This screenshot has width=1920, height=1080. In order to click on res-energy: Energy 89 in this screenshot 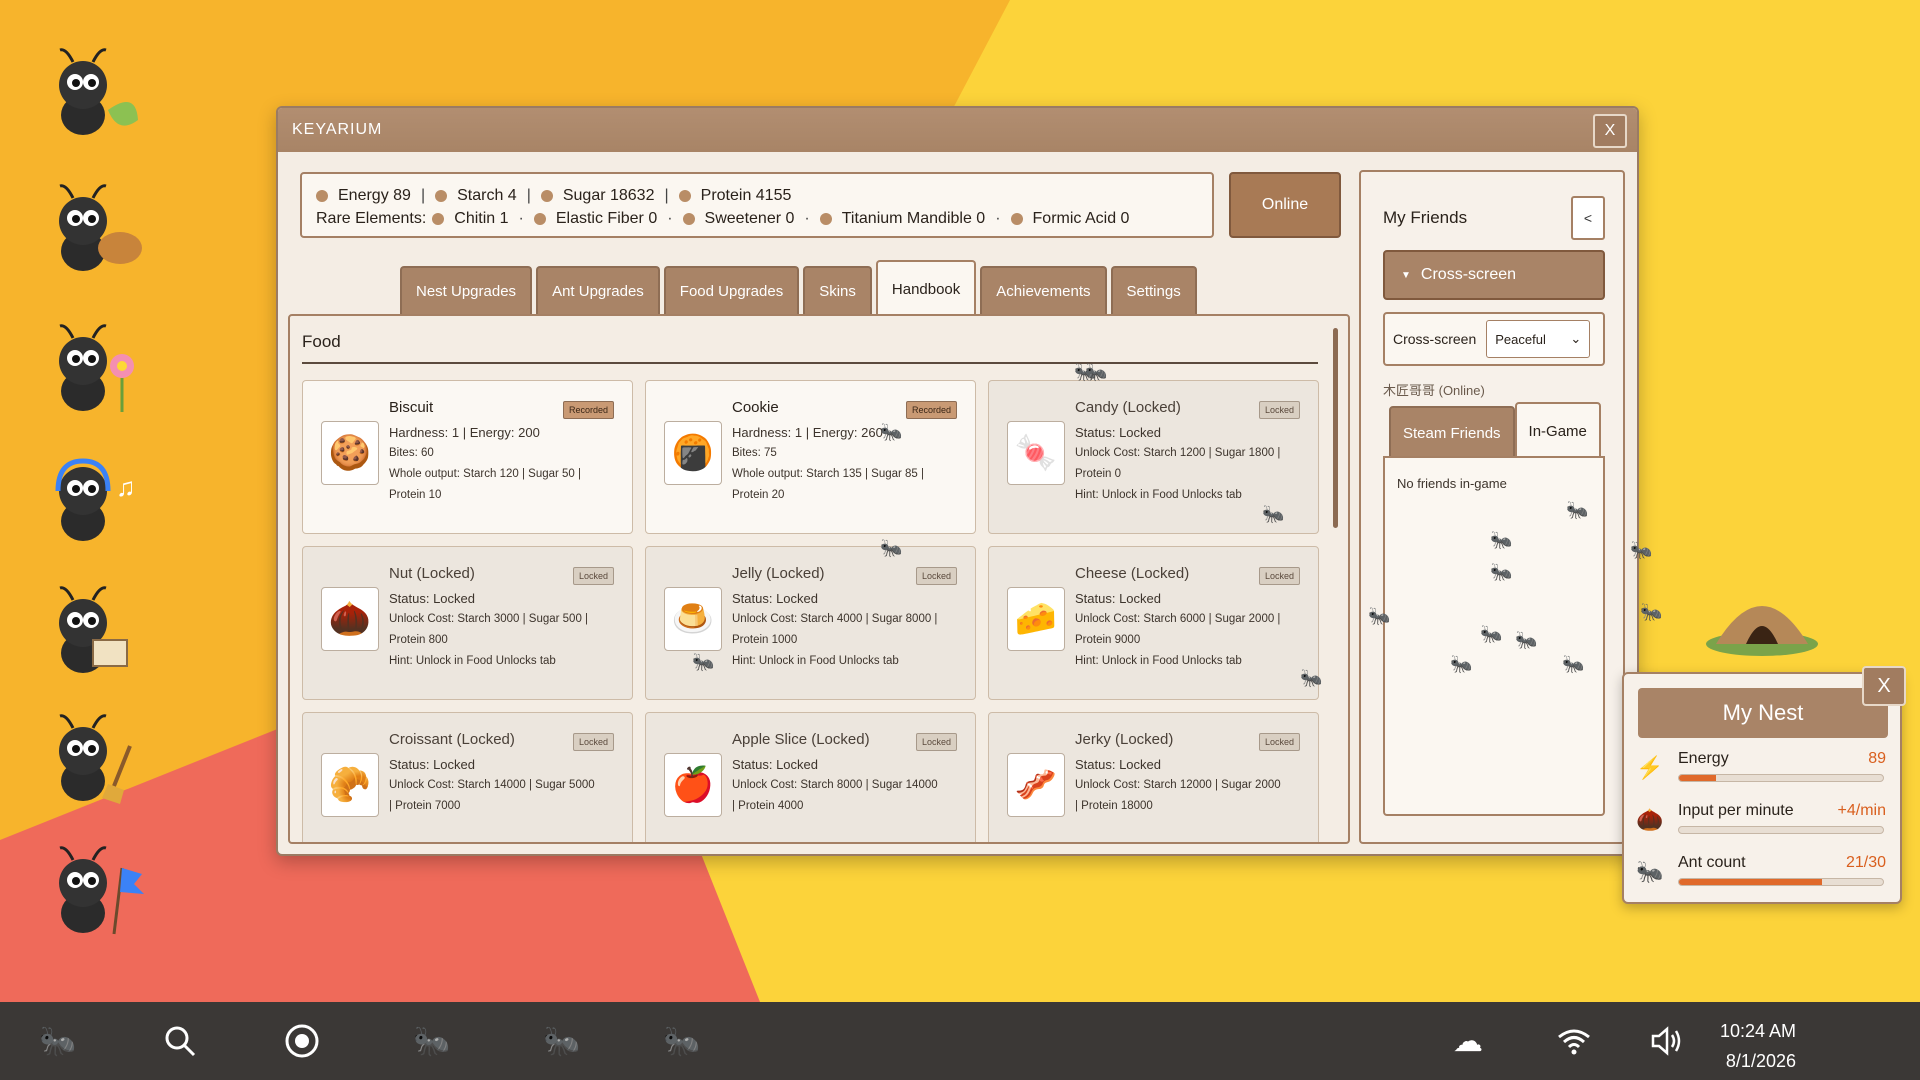, I will do `click(374, 195)`.